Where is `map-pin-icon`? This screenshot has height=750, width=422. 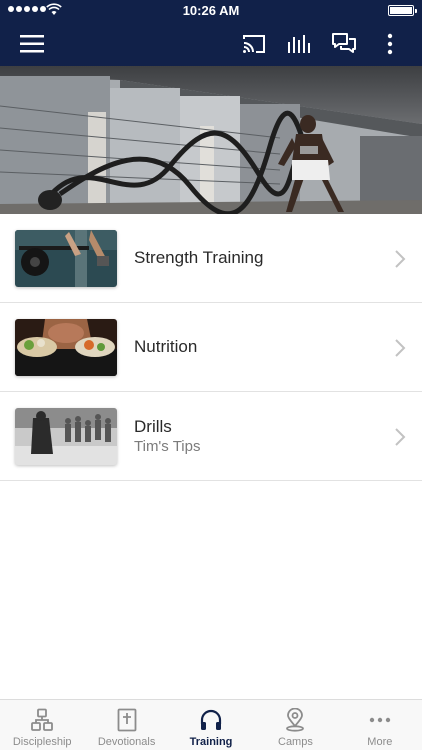
map-pin-icon is located at coordinates (295, 720).